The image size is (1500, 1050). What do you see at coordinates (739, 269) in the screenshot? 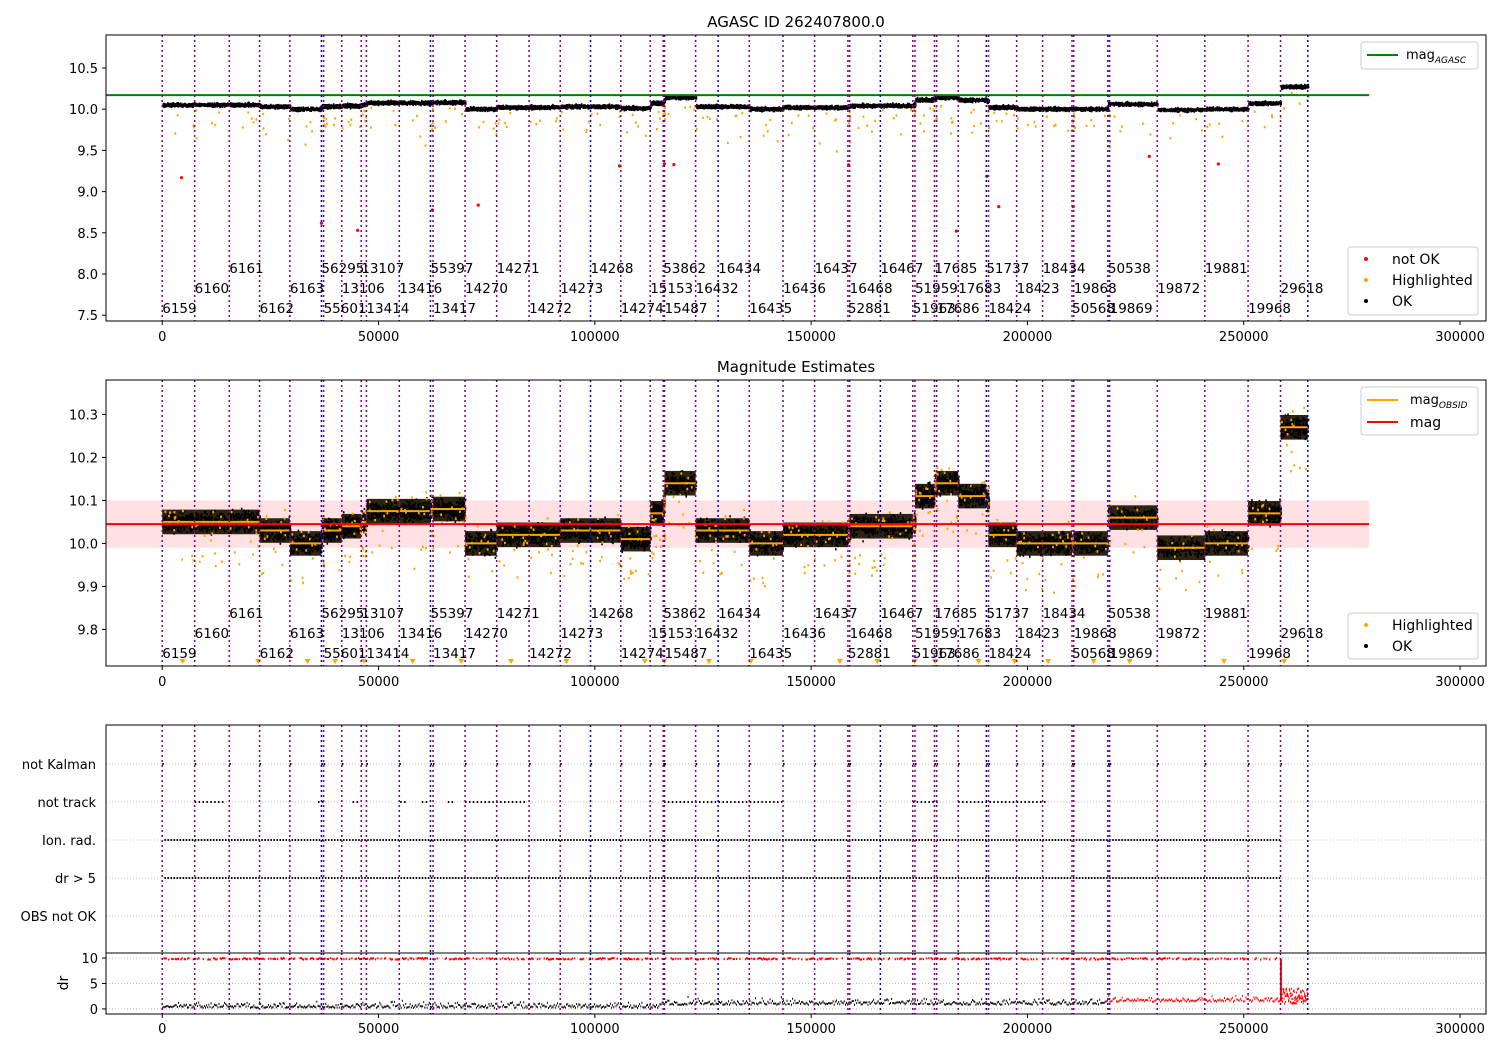
I see `obsid-label-16434: 16434` at bounding box center [739, 269].